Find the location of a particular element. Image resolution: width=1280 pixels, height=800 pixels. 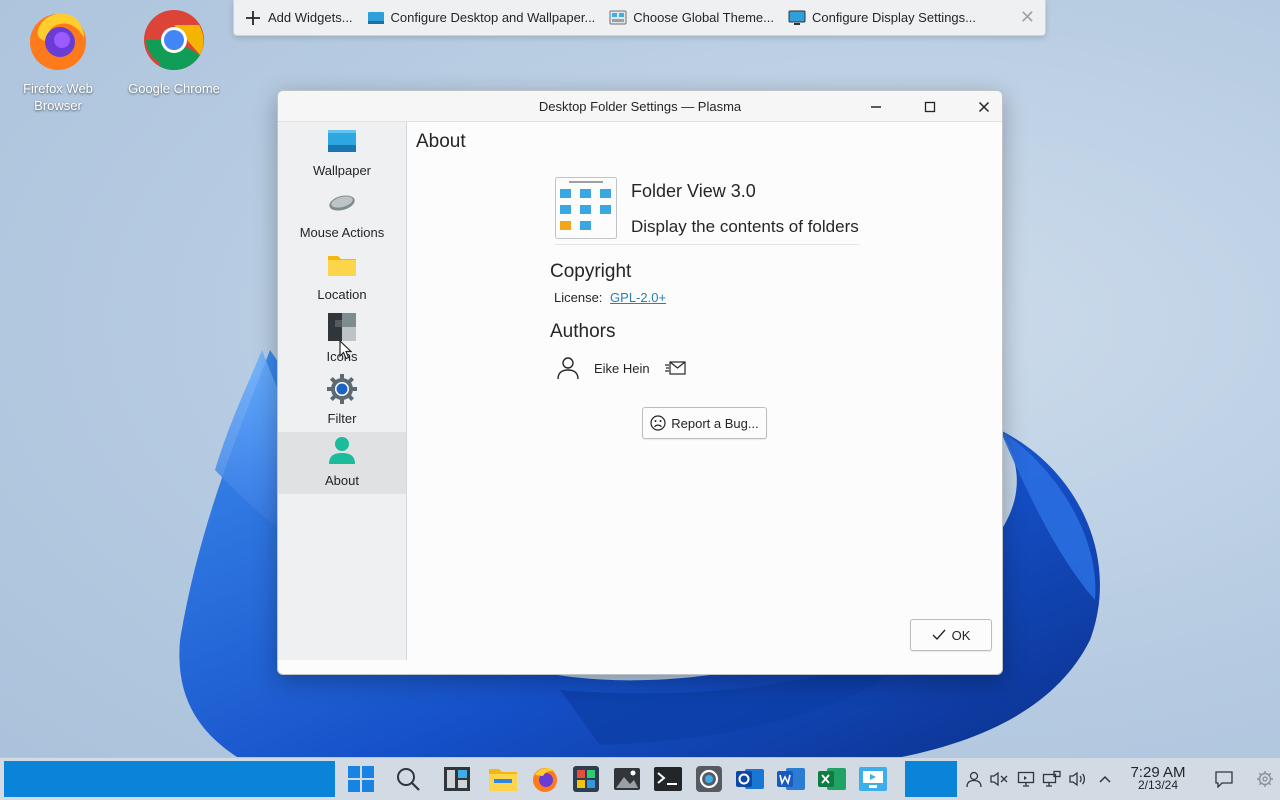

display-tray-button is located at coordinates (1026, 779).